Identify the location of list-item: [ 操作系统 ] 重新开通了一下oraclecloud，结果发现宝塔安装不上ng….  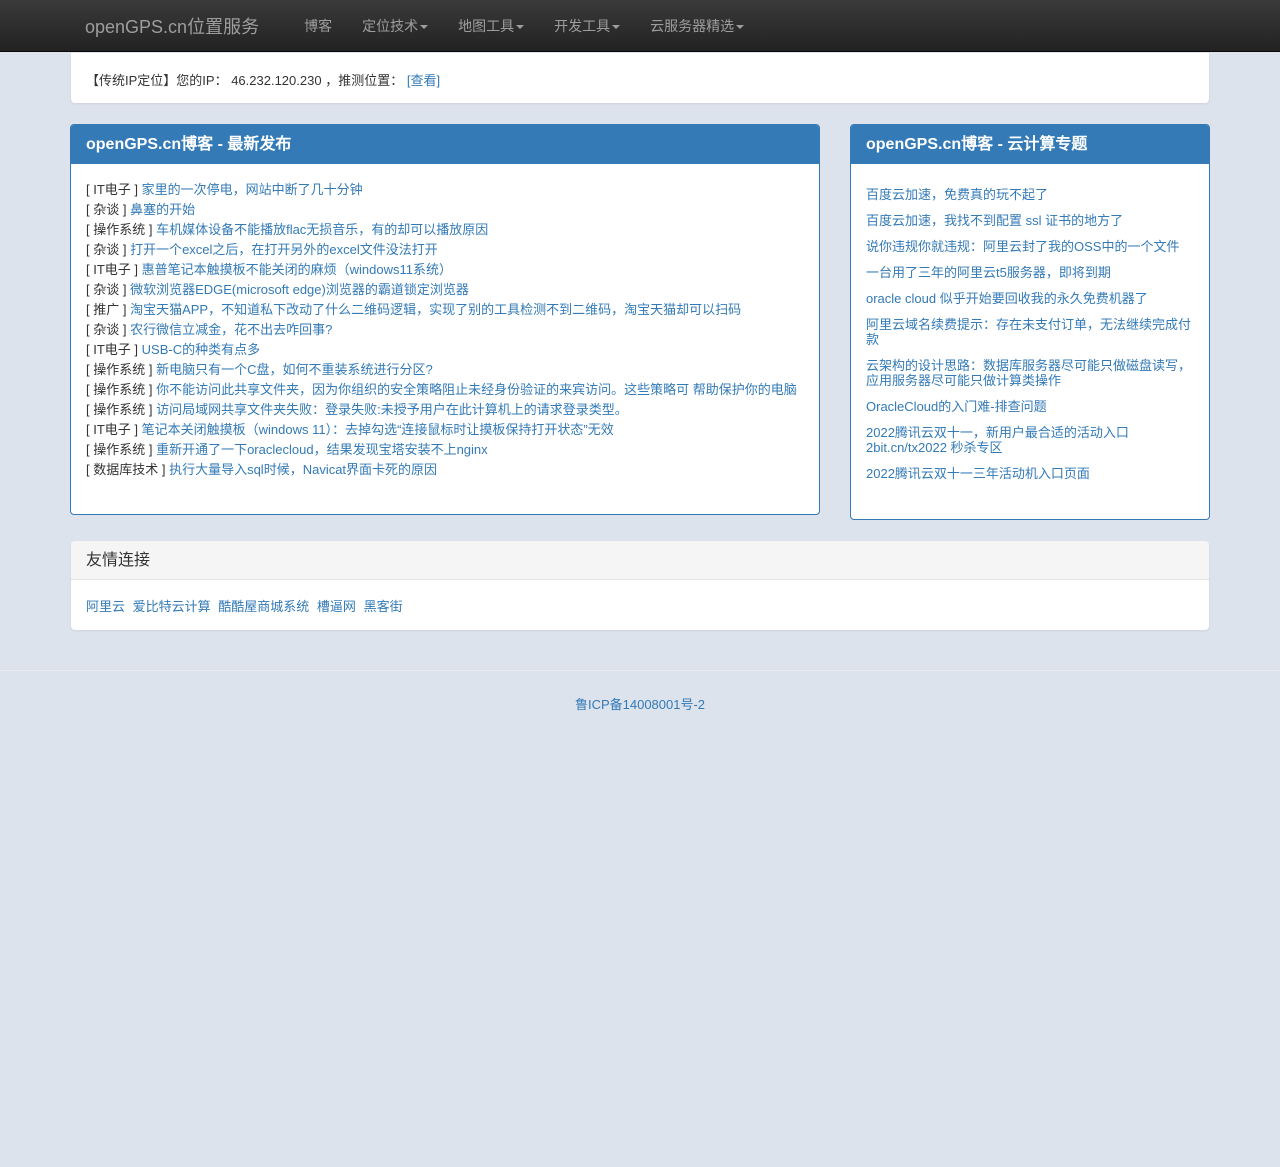
(445, 450).